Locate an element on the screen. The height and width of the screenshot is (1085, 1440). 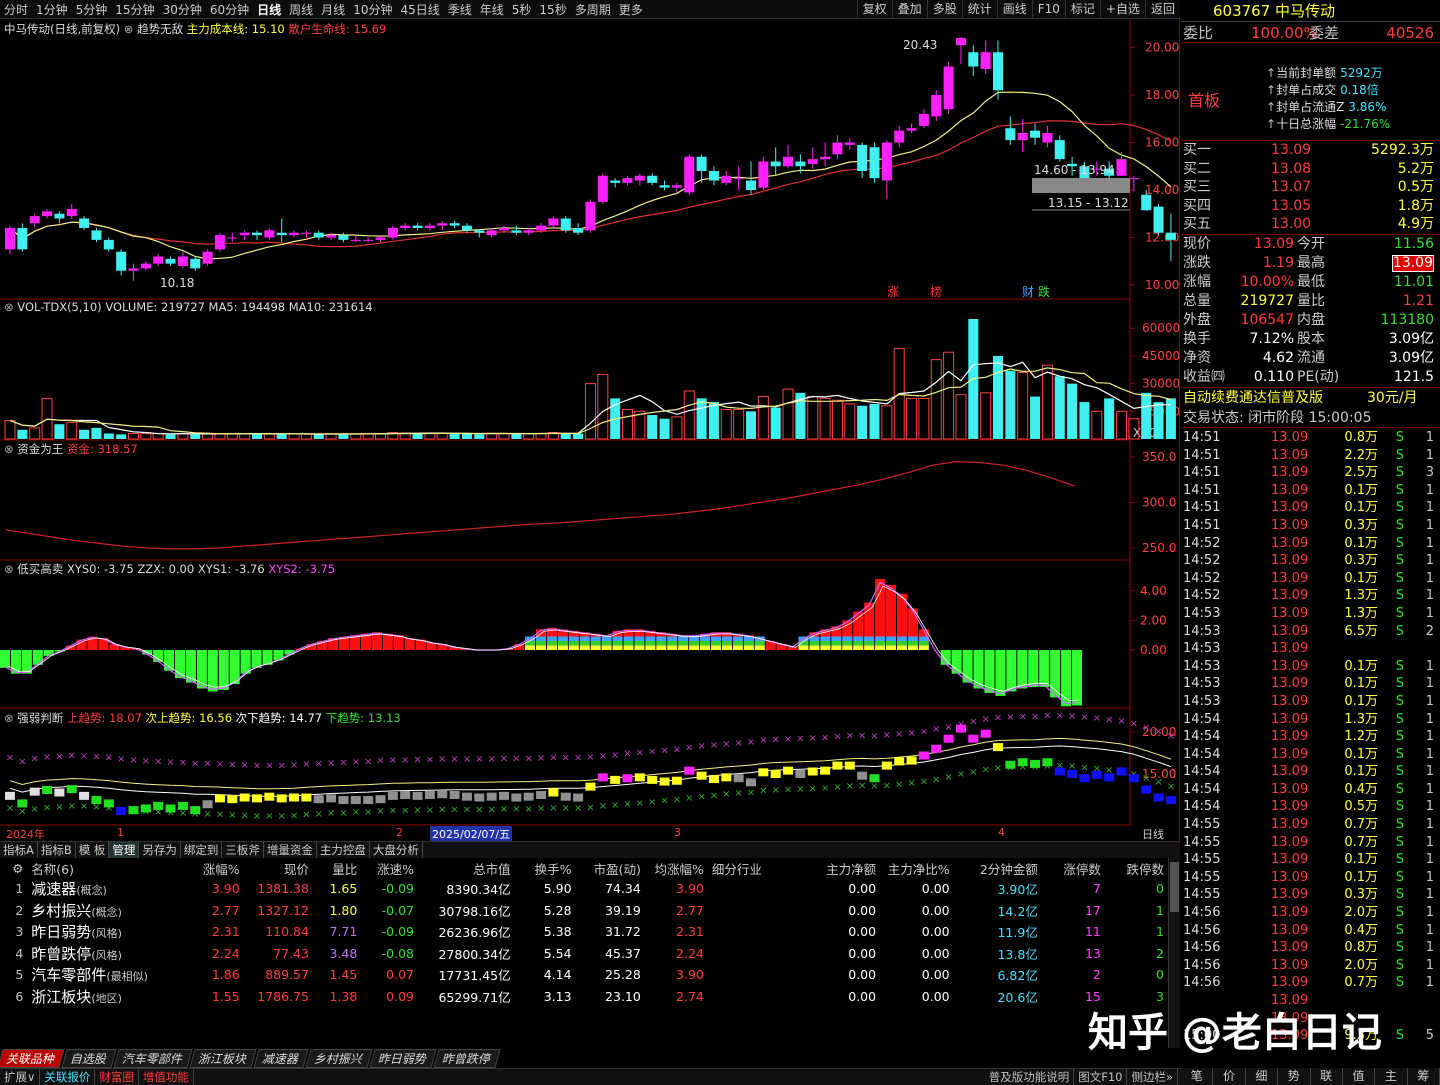
column-header: 市盈(动) is located at coordinates (610, 868).